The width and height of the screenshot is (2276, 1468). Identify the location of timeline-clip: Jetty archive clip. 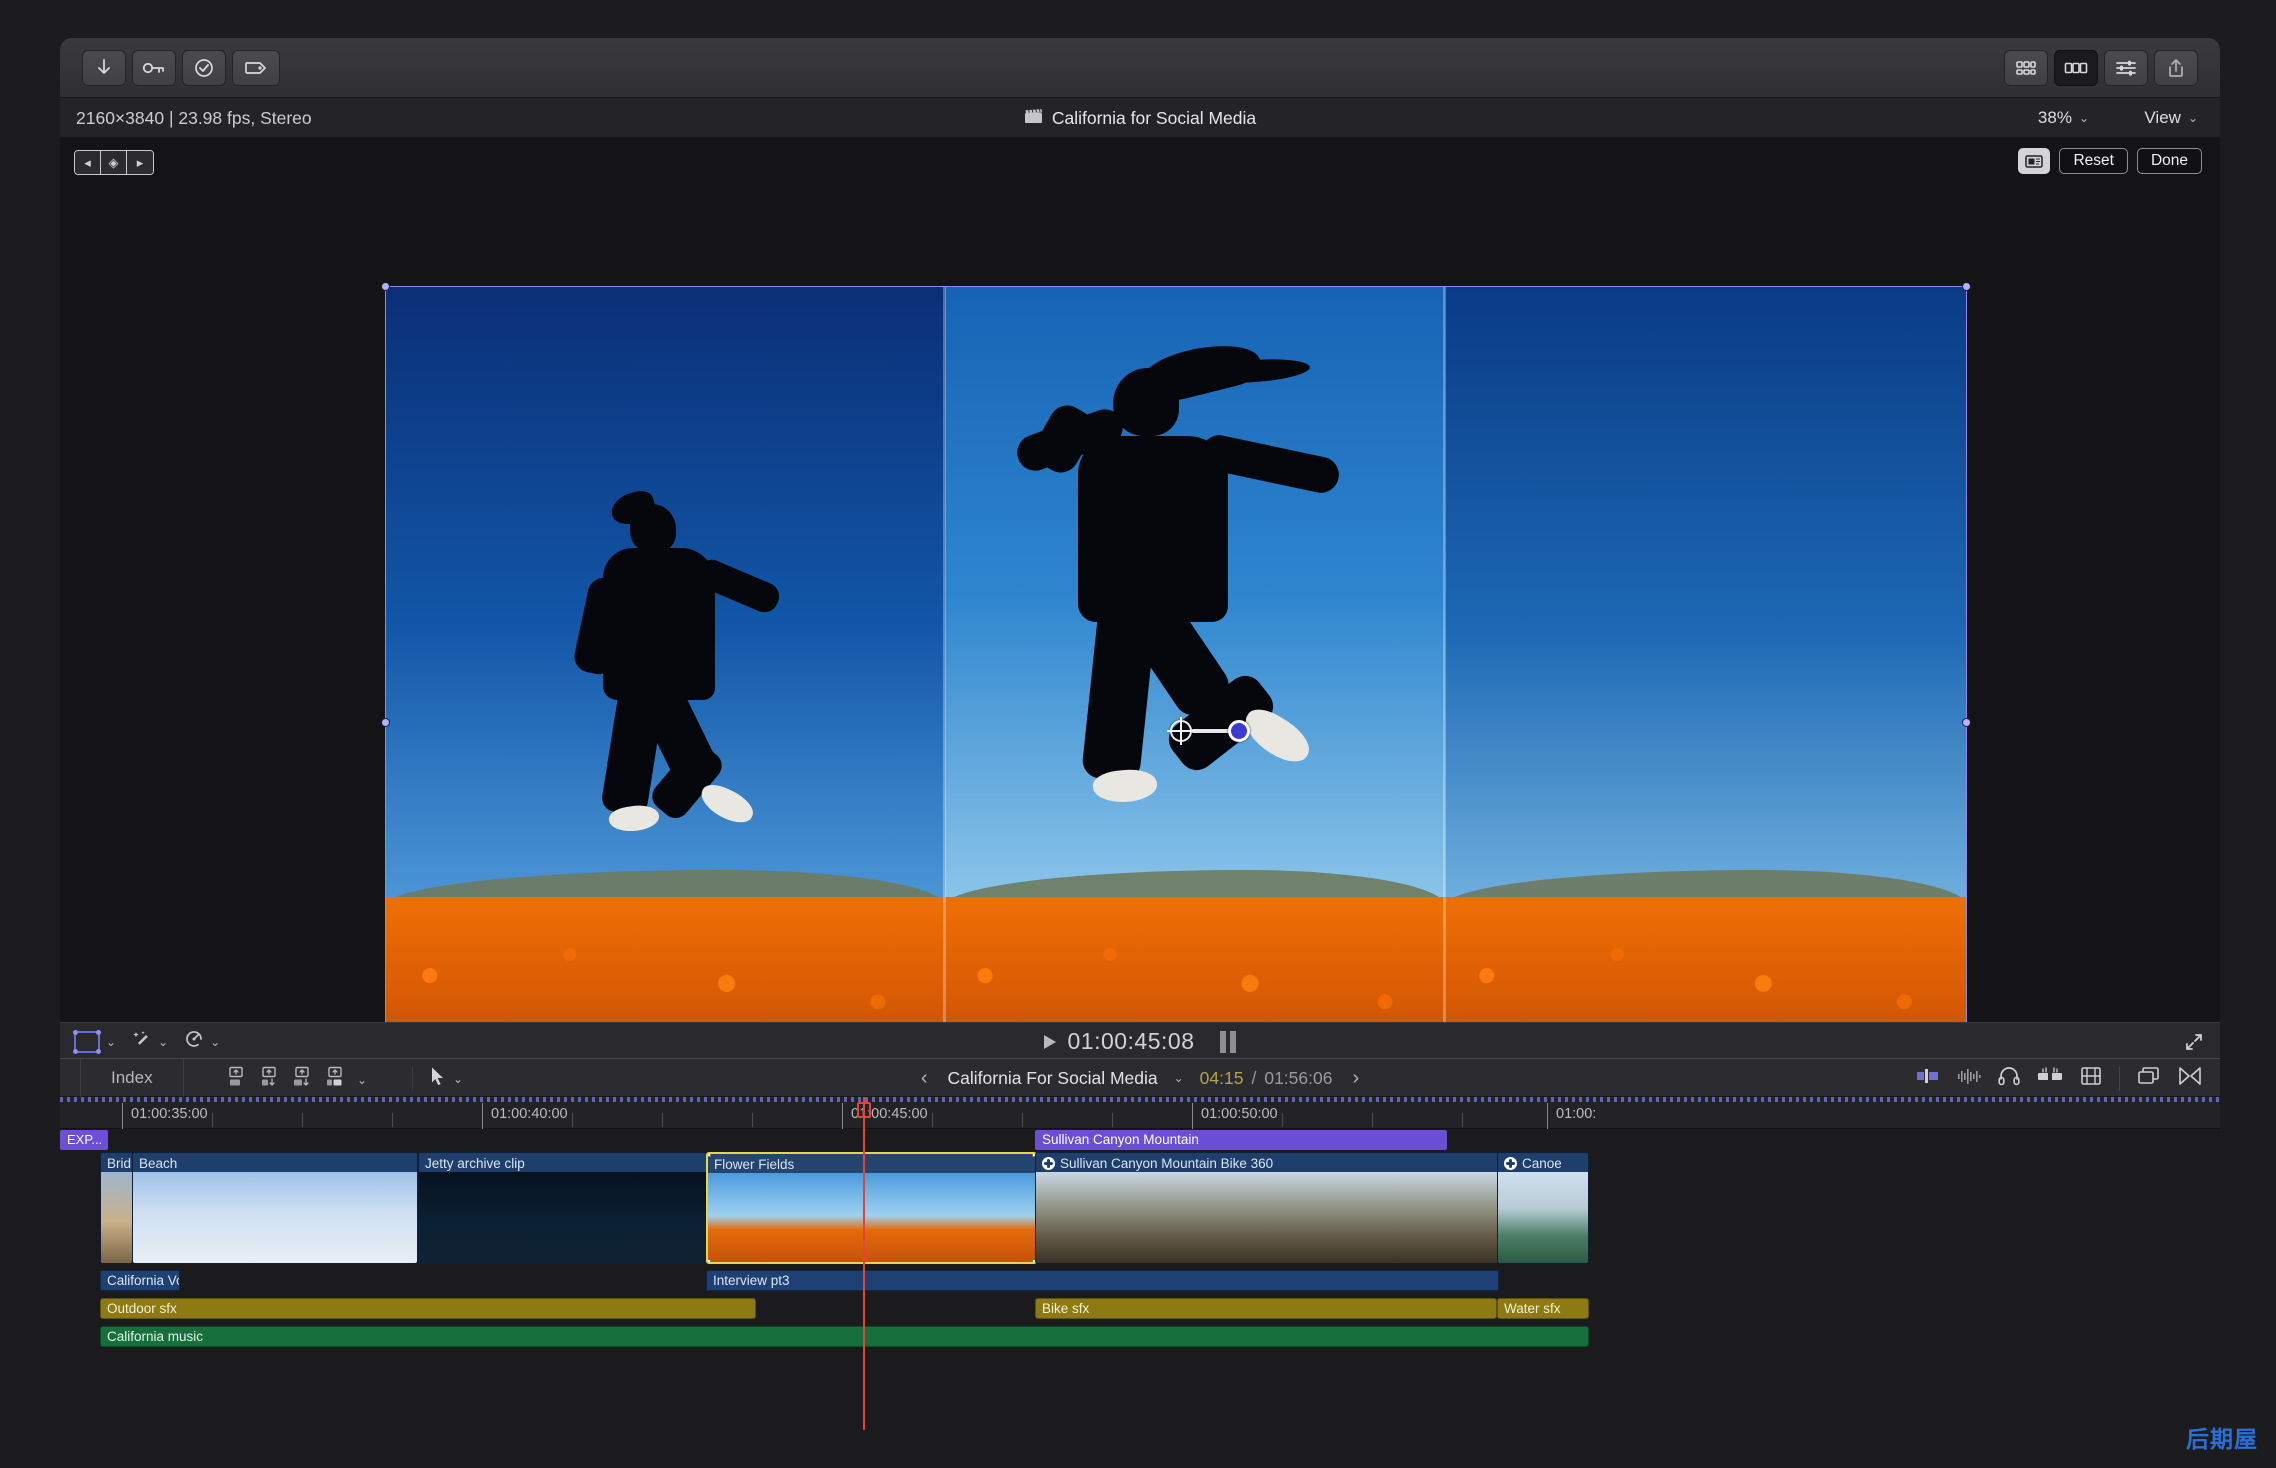
(562, 1208).